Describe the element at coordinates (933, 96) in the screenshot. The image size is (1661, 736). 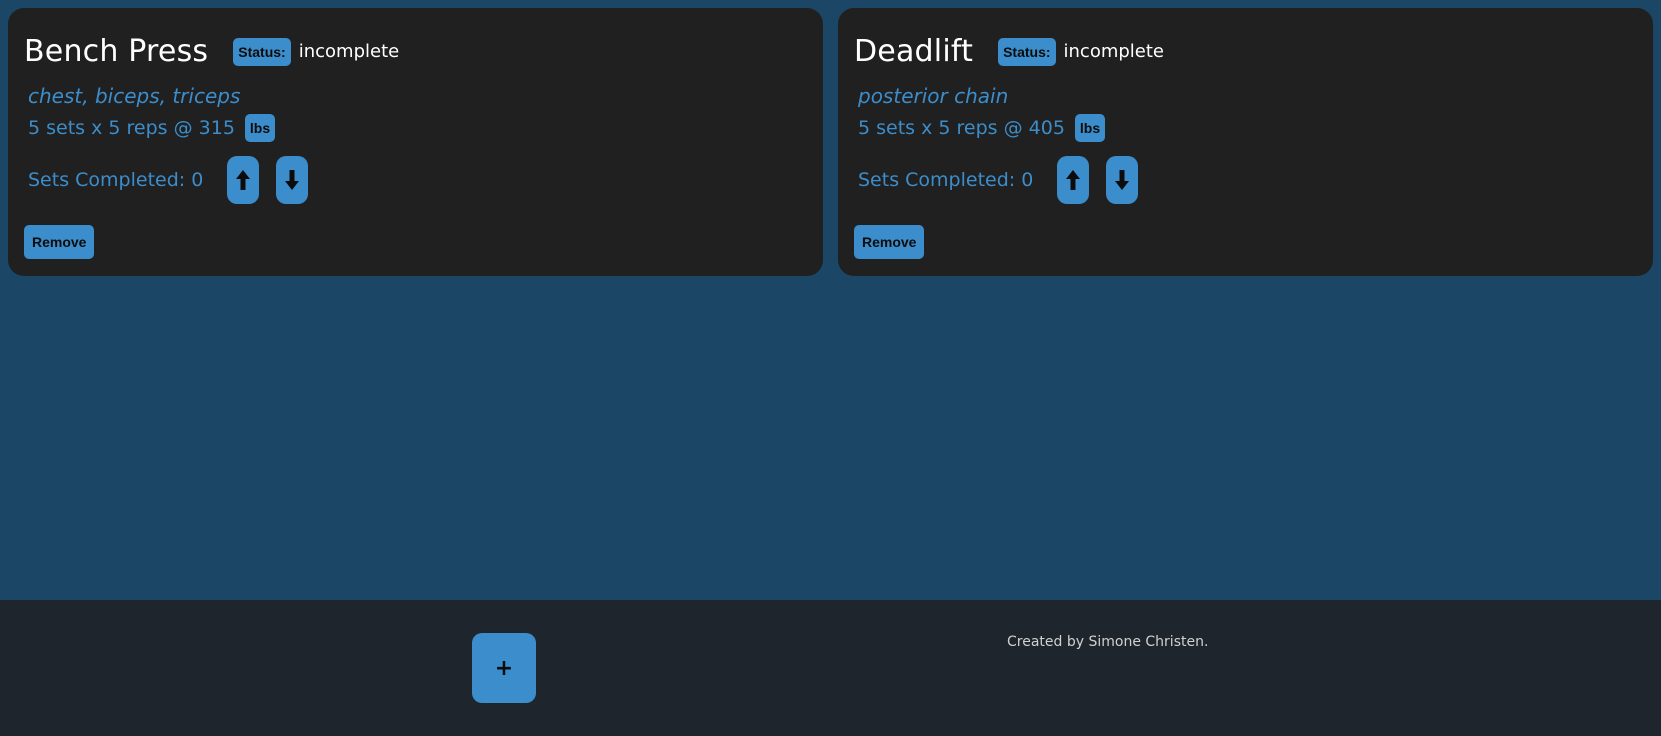
I see `muscle-groups: posterior chain` at that location.